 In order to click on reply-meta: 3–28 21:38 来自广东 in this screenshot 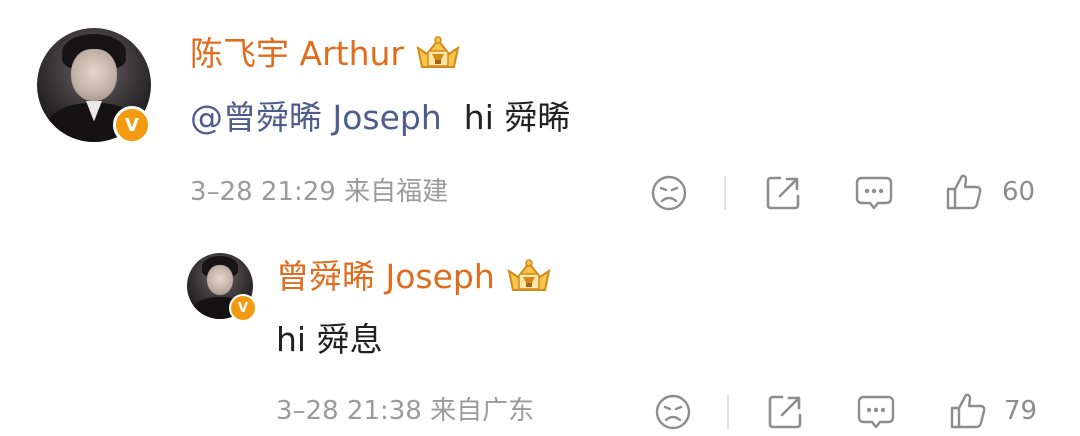, I will do `click(405, 411)`.